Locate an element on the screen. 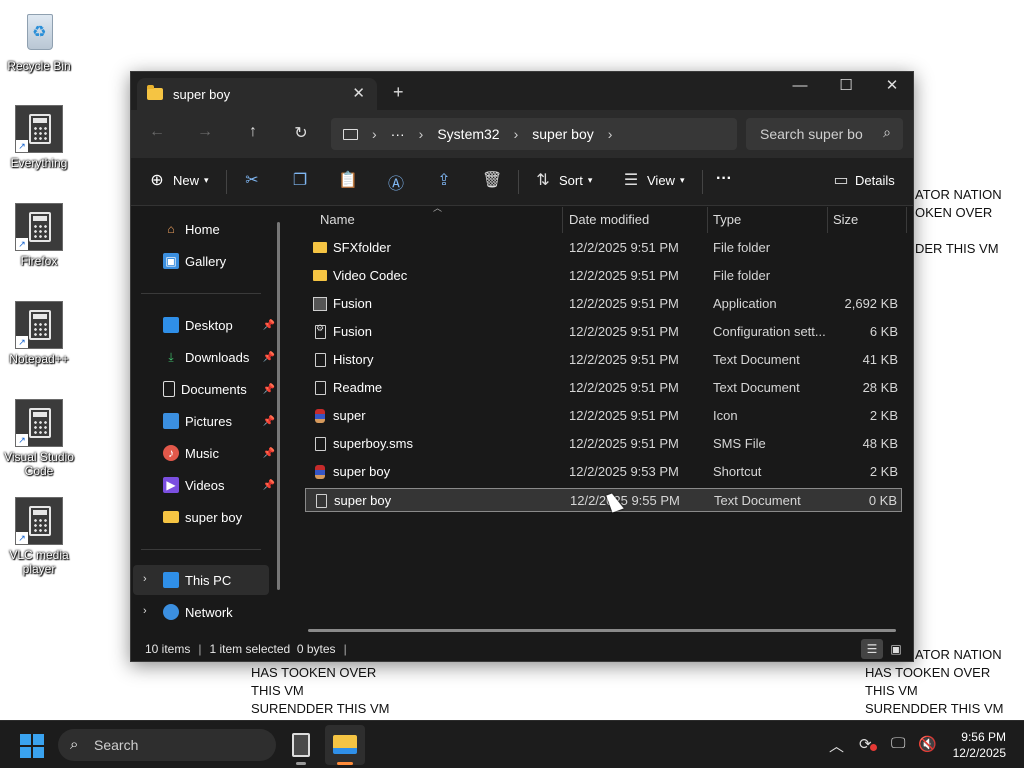  view-switcher: ☰ ▣ is located at coordinates (884, 649).